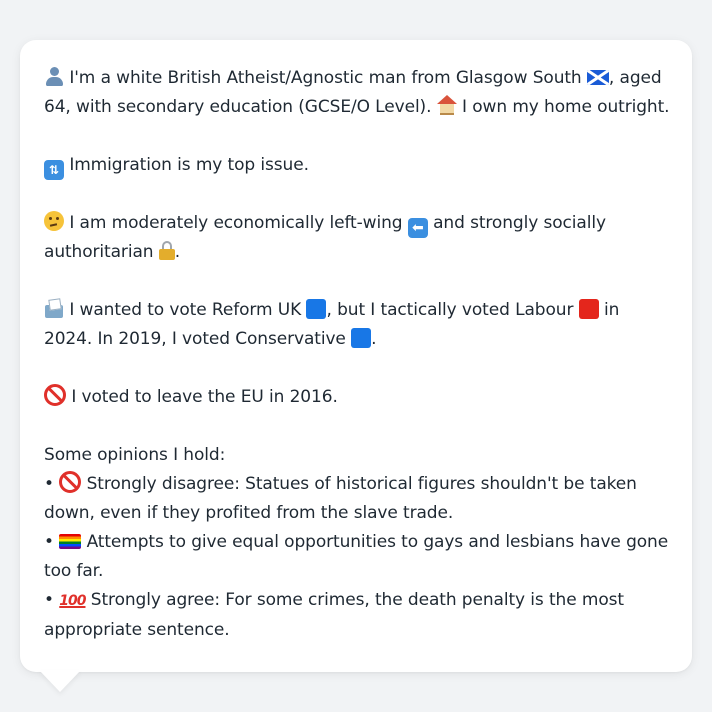  Describe the element at coordinates (417, 228) in the screenshot. I see `left-arrow-icon: ⬅` at that location.